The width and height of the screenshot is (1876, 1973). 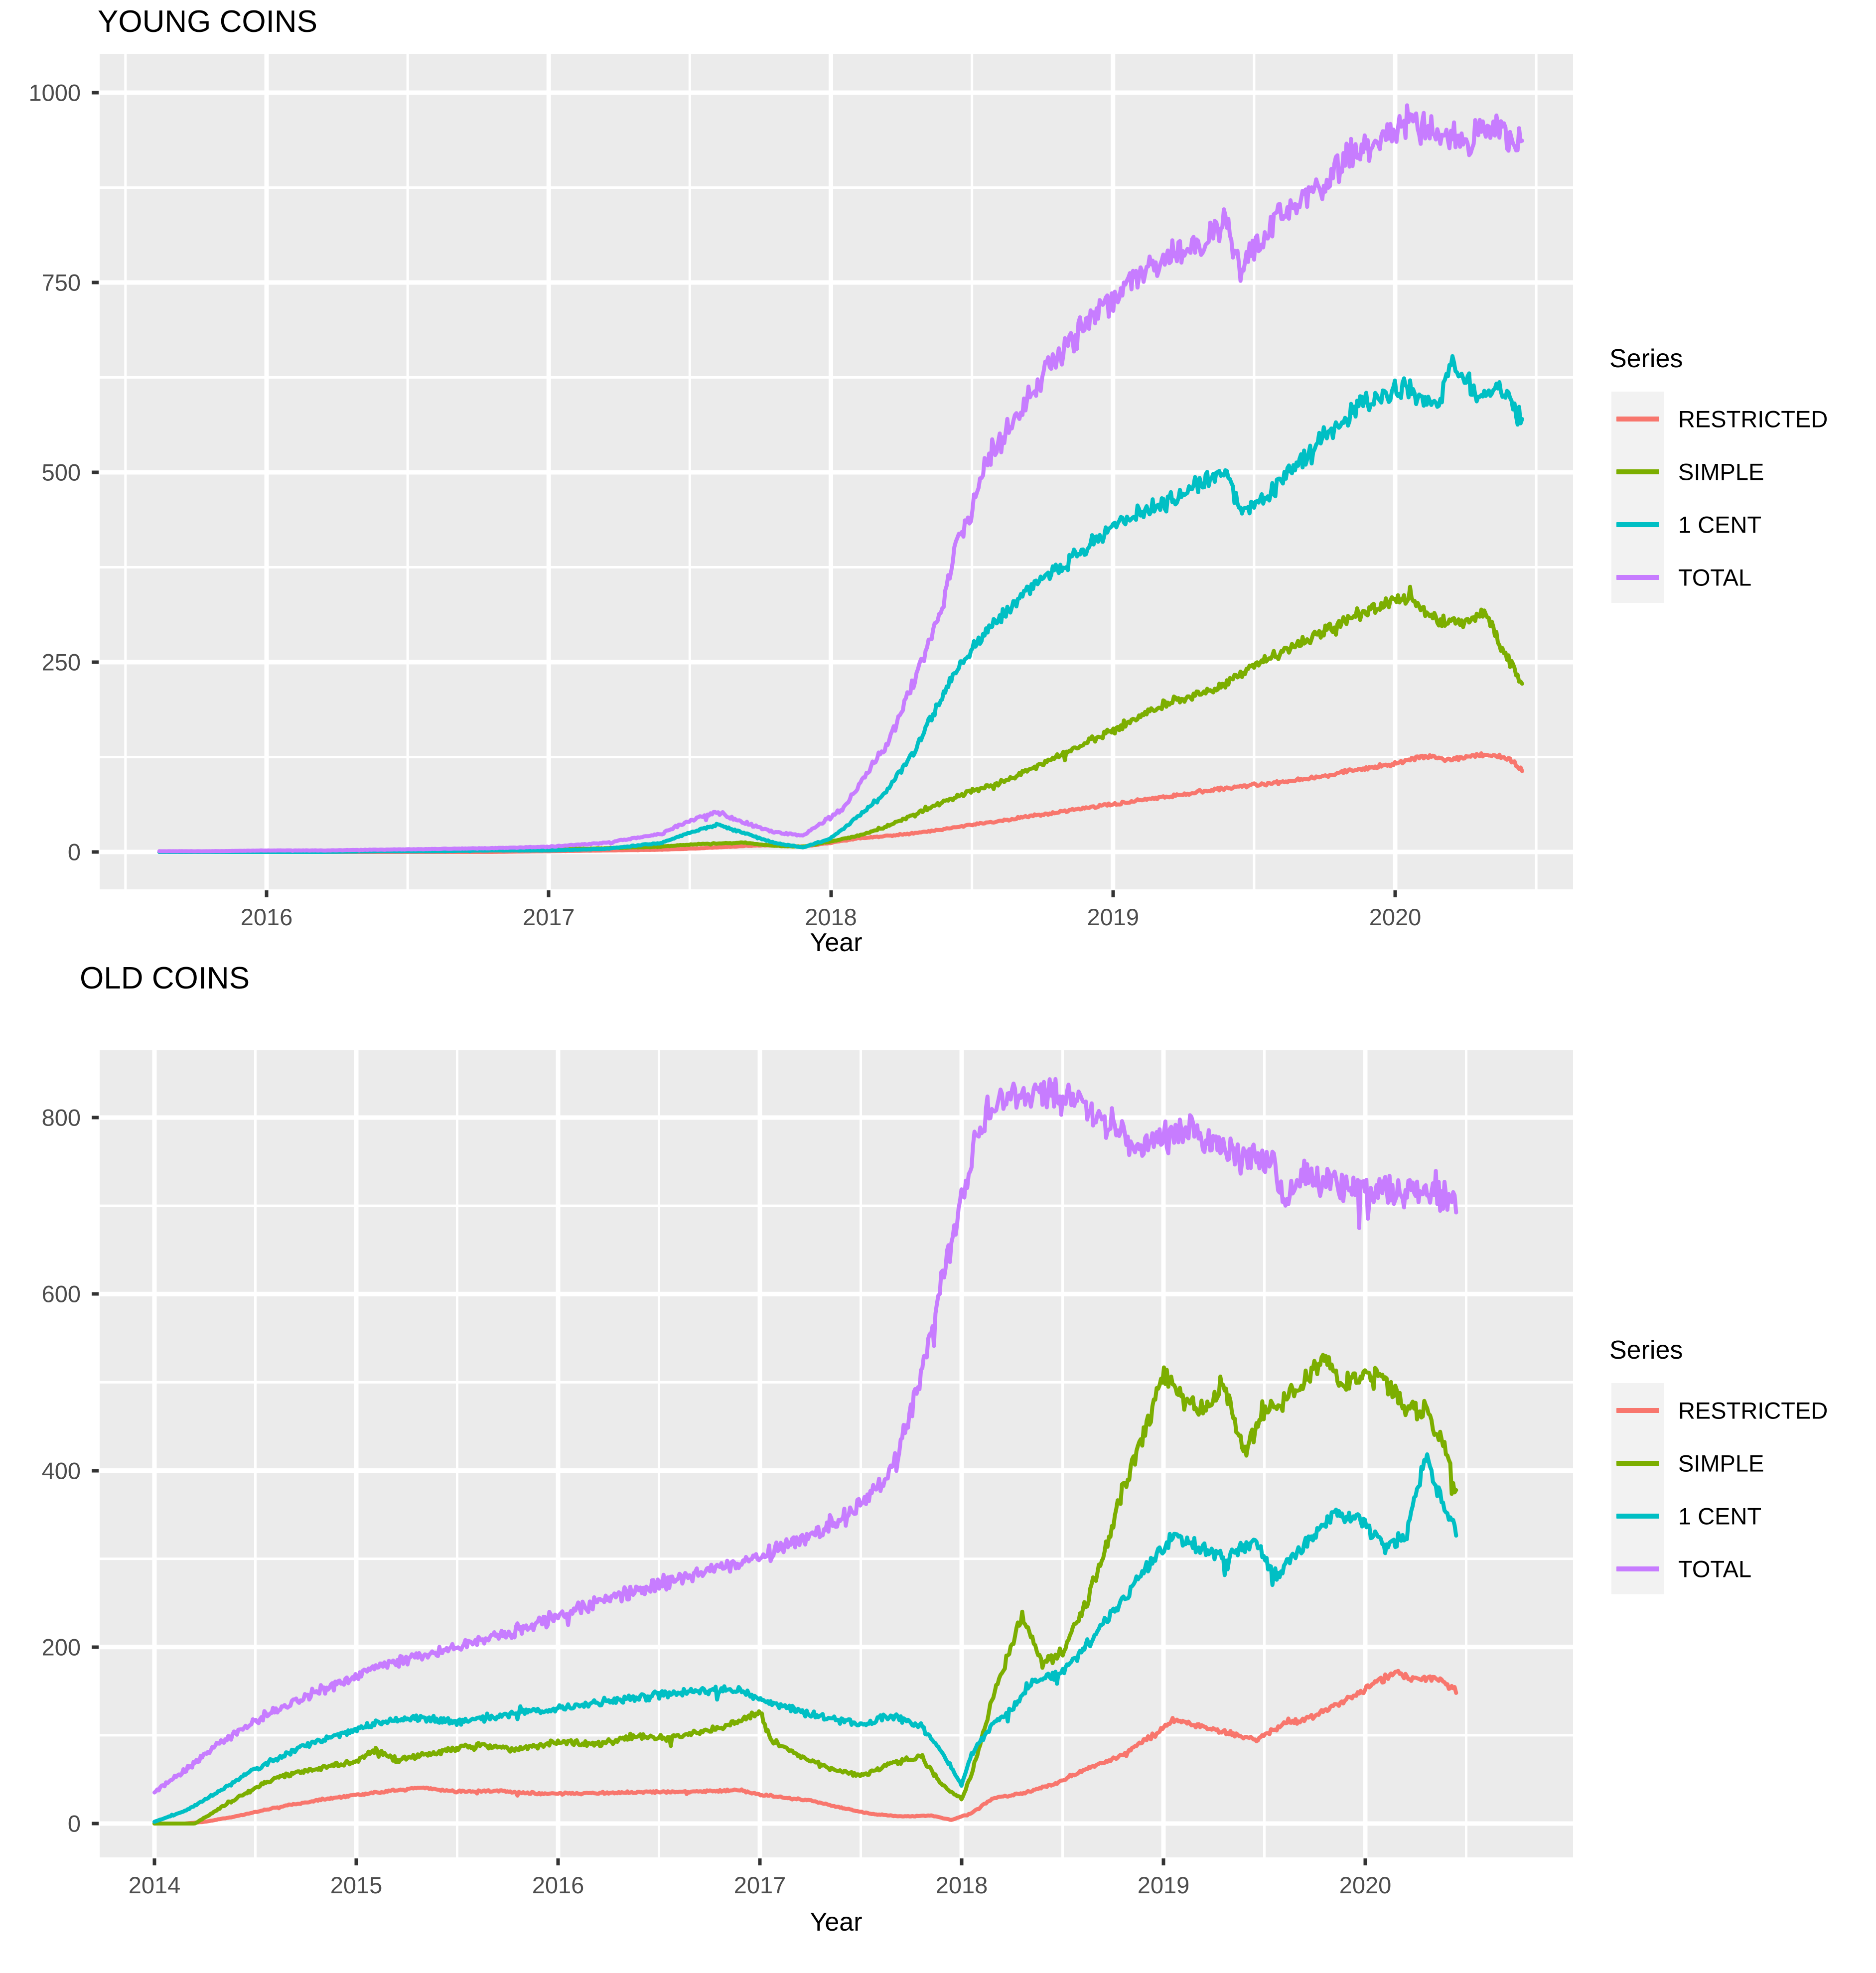 What do you see at coordinates (61, 1647) in the screenshot?
I see `y-tick-label: 200` at bounding box center [61, 1647].